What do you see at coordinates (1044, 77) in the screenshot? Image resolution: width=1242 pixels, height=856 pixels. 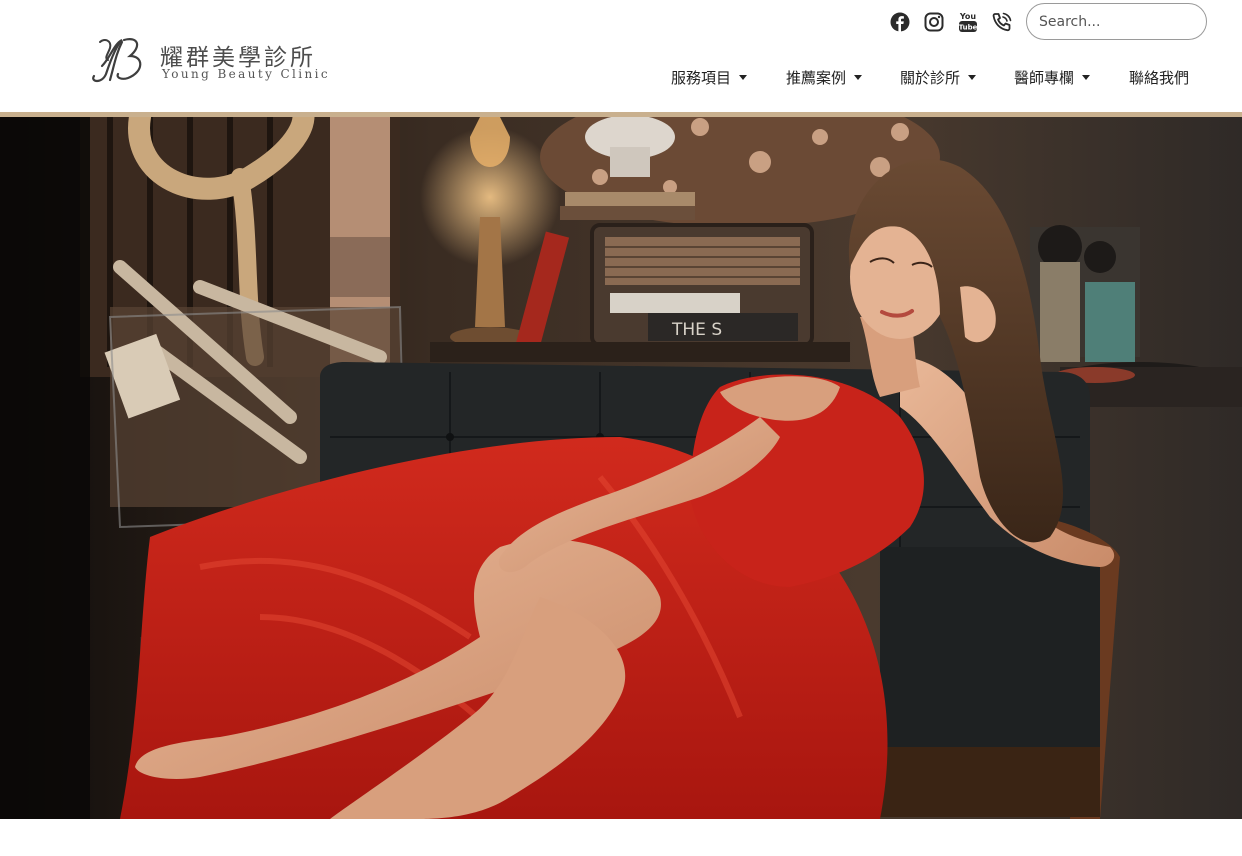 I see `nav-item-label: 醫師專欄` at bounding box center [1044, 77].